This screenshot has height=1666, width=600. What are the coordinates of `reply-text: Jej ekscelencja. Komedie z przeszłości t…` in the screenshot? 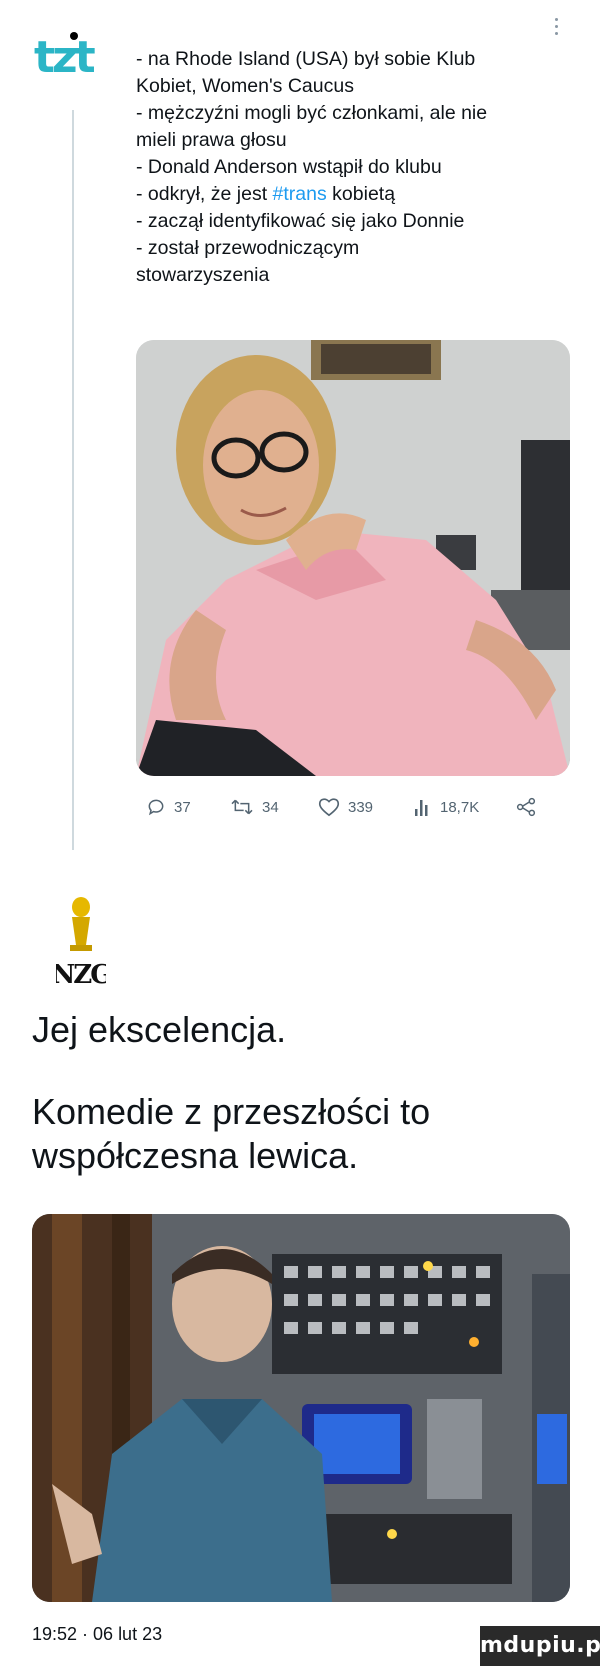 It's located at (300, 1112).